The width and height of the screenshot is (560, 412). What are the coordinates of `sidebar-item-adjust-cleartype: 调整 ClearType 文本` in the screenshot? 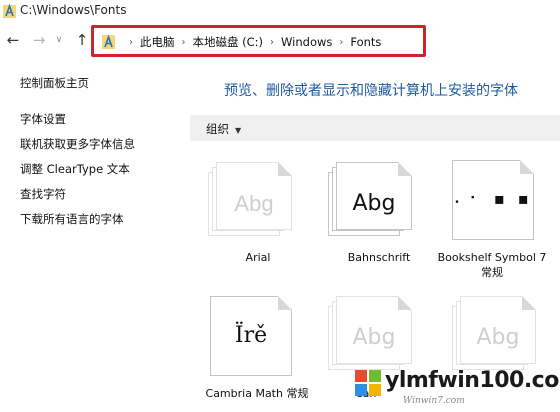 It's located at (75, 169).